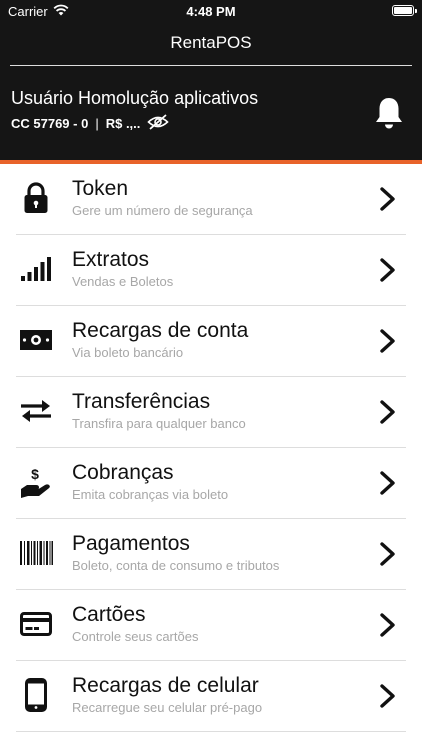 The width and height of the screenshot is (422, 750). Describe the element at coordinates (36, 340) in the screenshot. I see `money-bill-icon` at that location.